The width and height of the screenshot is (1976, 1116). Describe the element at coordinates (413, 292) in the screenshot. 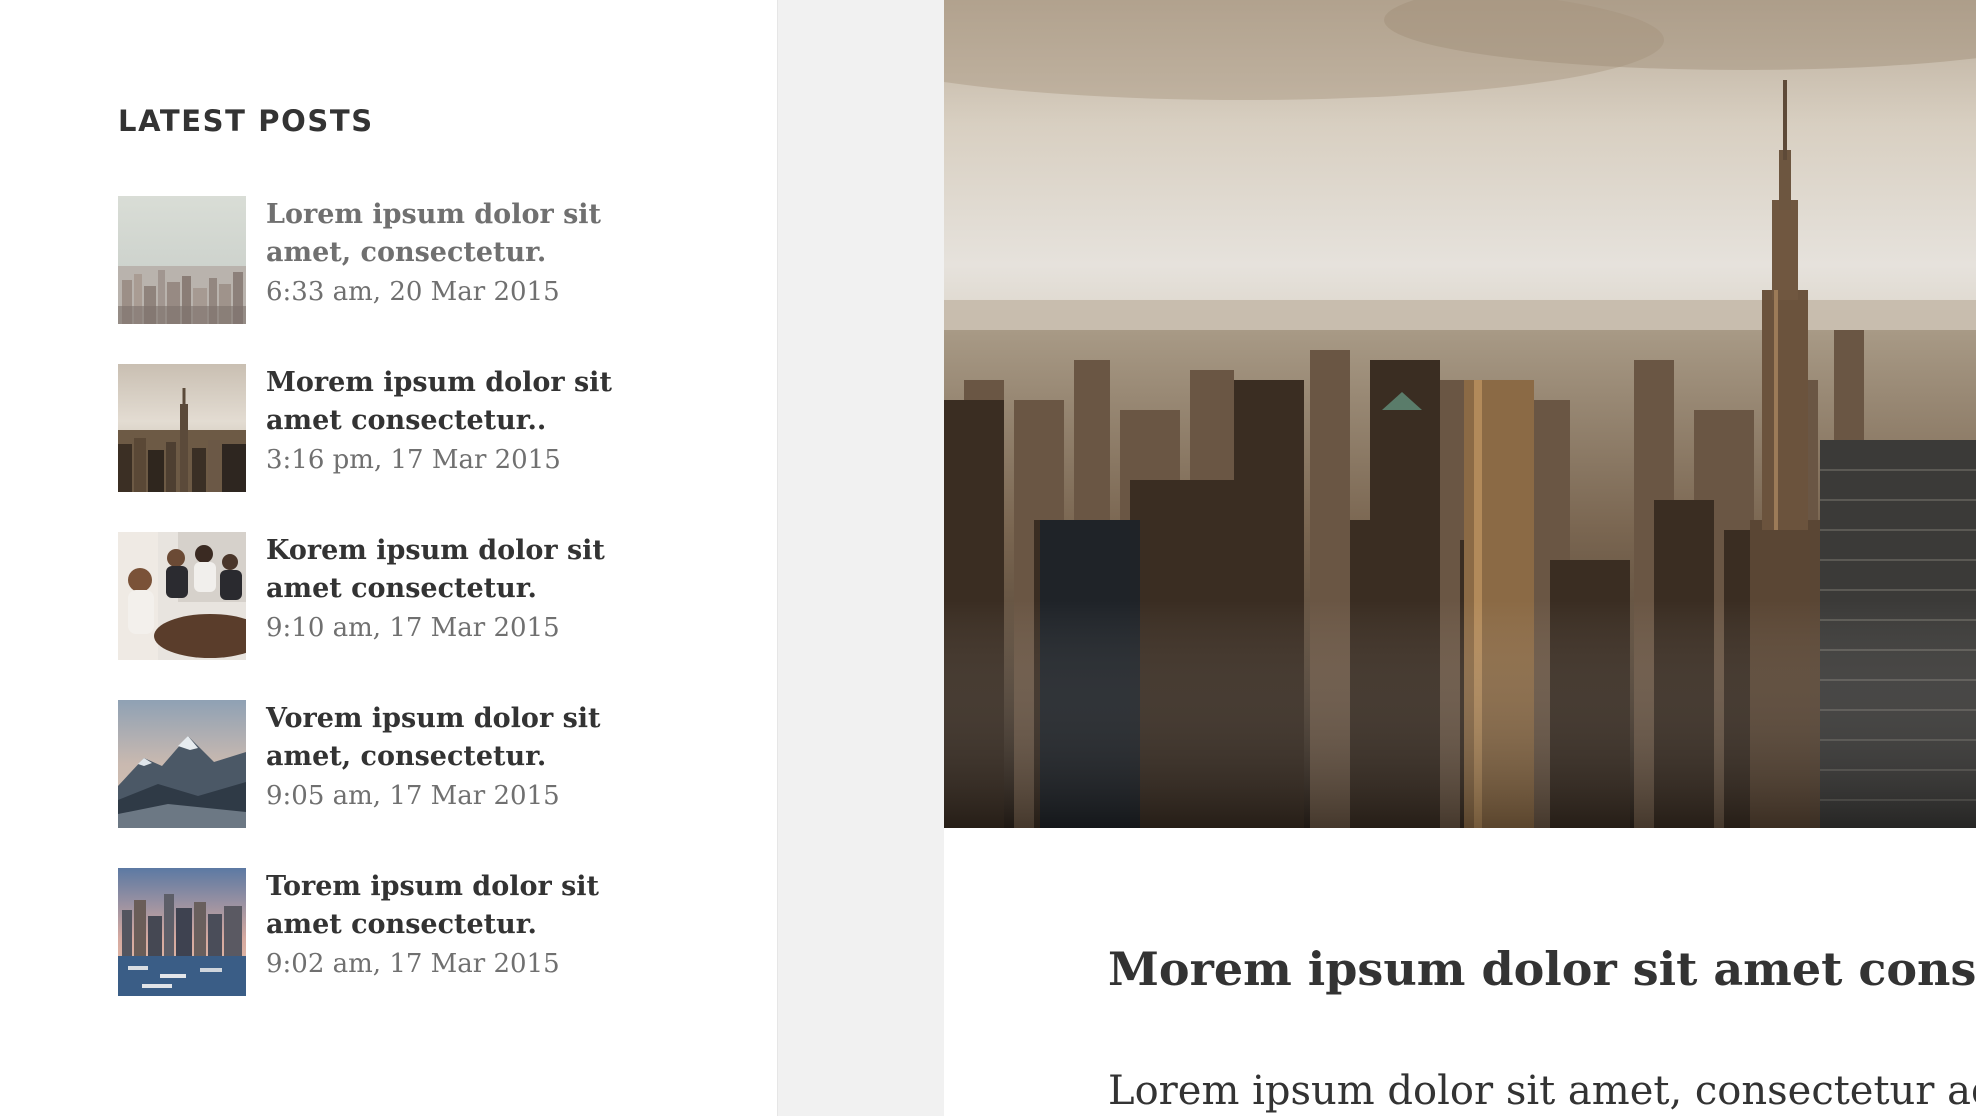

I see `post-date: 6:33 am, 20 Mar 2015` at that location.